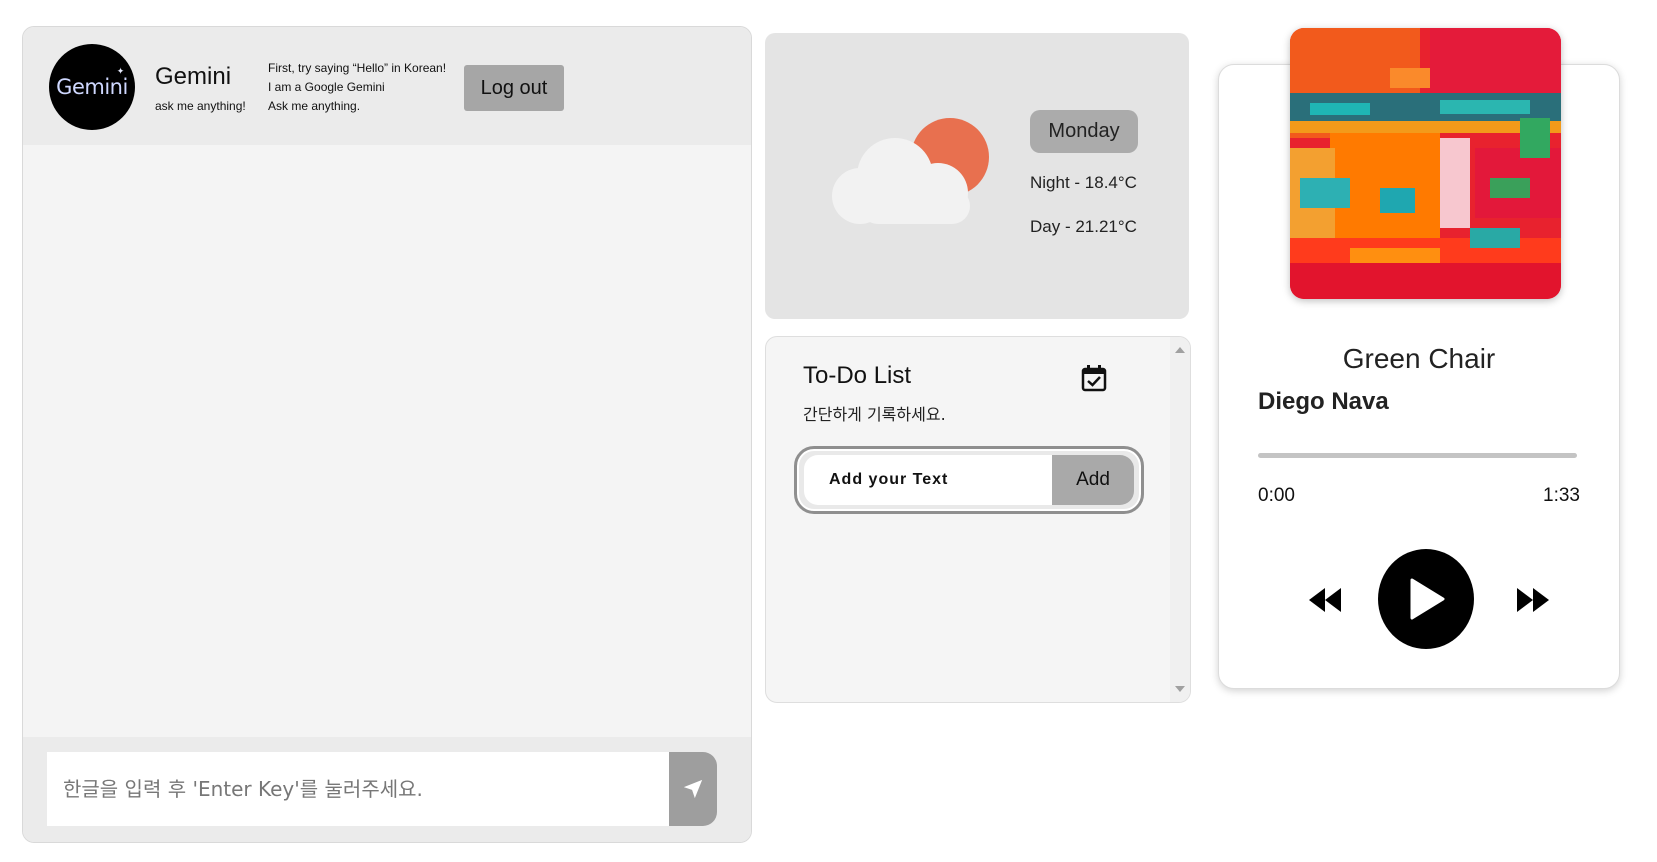 This screenshot has height=862, width=1657. I want to click on todo-subtitle: 간단하게 기록하세요., so click(874, 414).